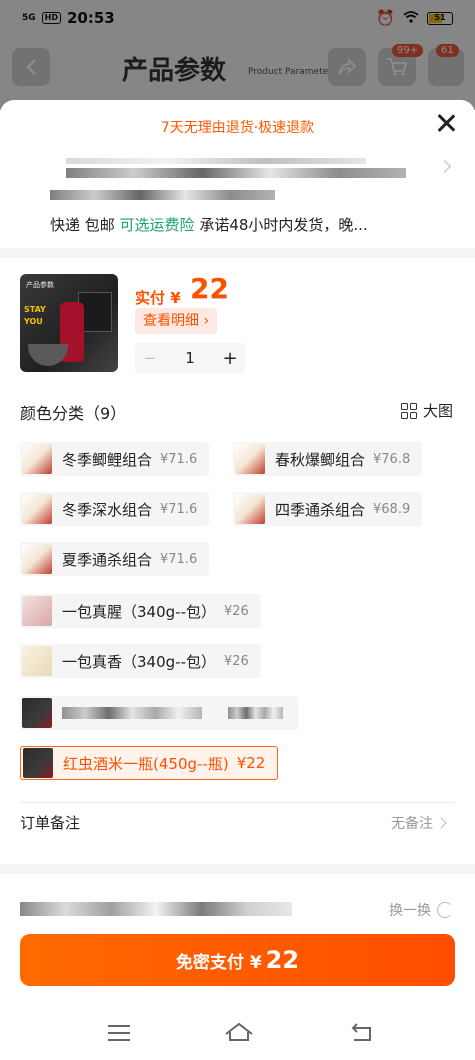 Image resolution: width=475 pixels, height=1060 pixels. What do you see at coordinates (237, 822) in the screenshot?
I see `order-note-row: 订单备注 无备注` at bounding box center [237, 822].